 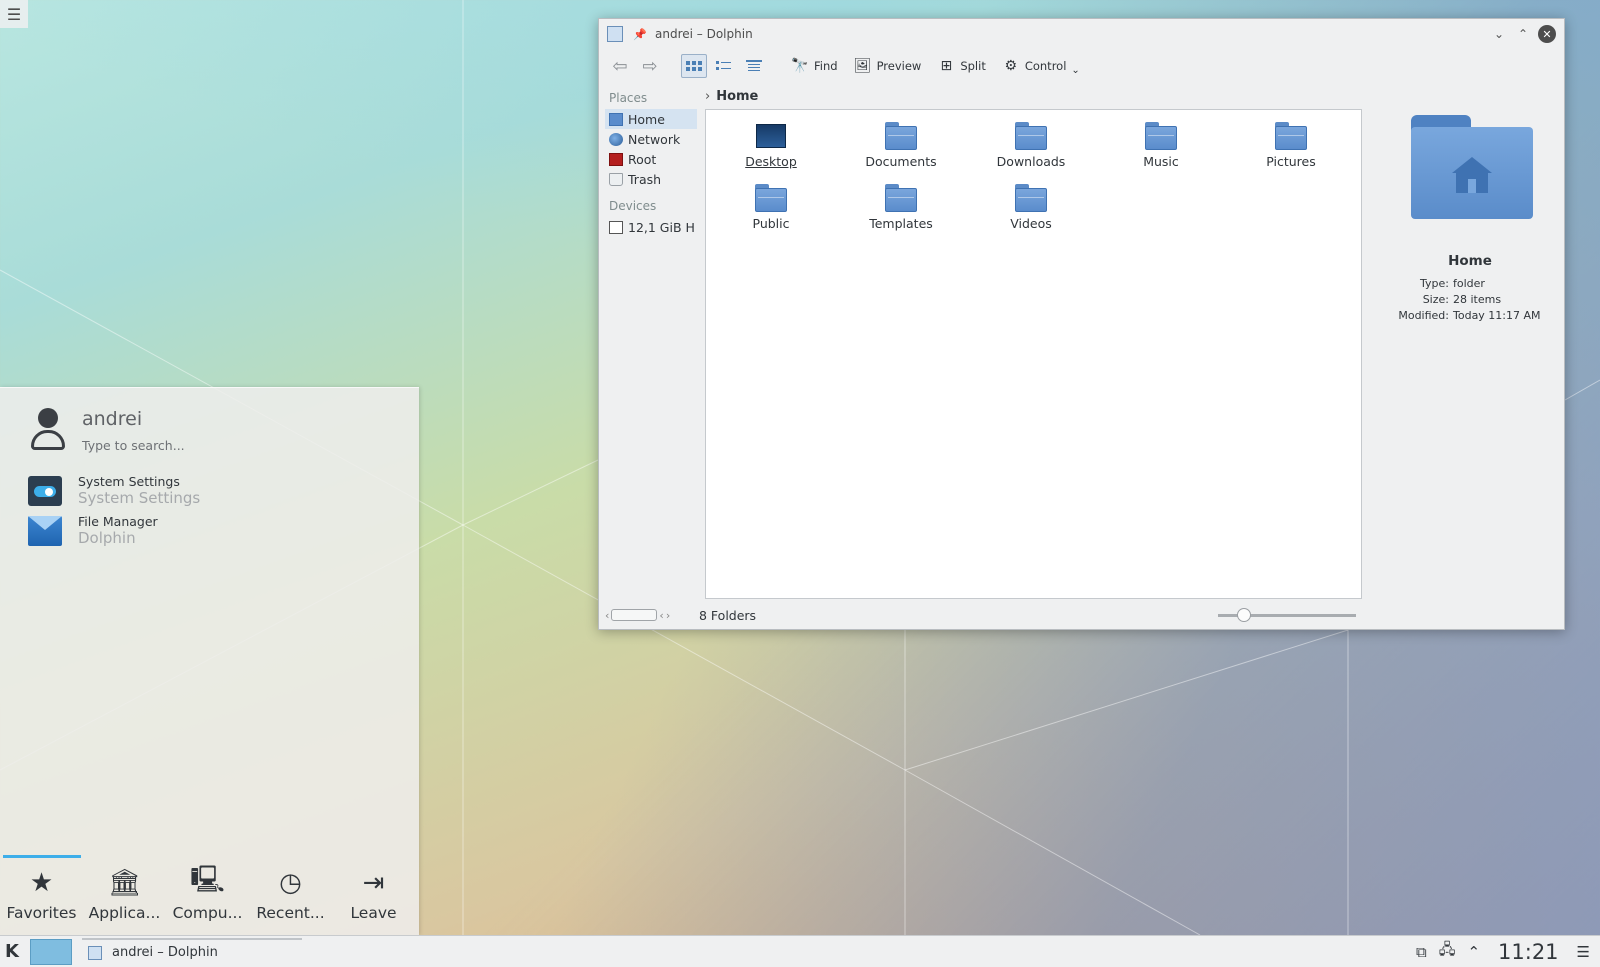 I want to click on close-button: ✕, so click(x=1547, y=34).